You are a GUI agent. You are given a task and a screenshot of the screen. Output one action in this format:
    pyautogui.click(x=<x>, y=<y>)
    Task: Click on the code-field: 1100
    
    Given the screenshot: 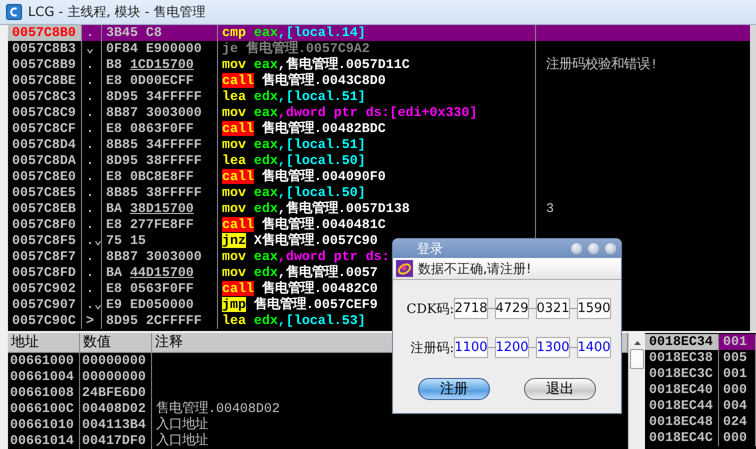 What is the action you would take?
    pyautogui.click(x=471, y=347)
    